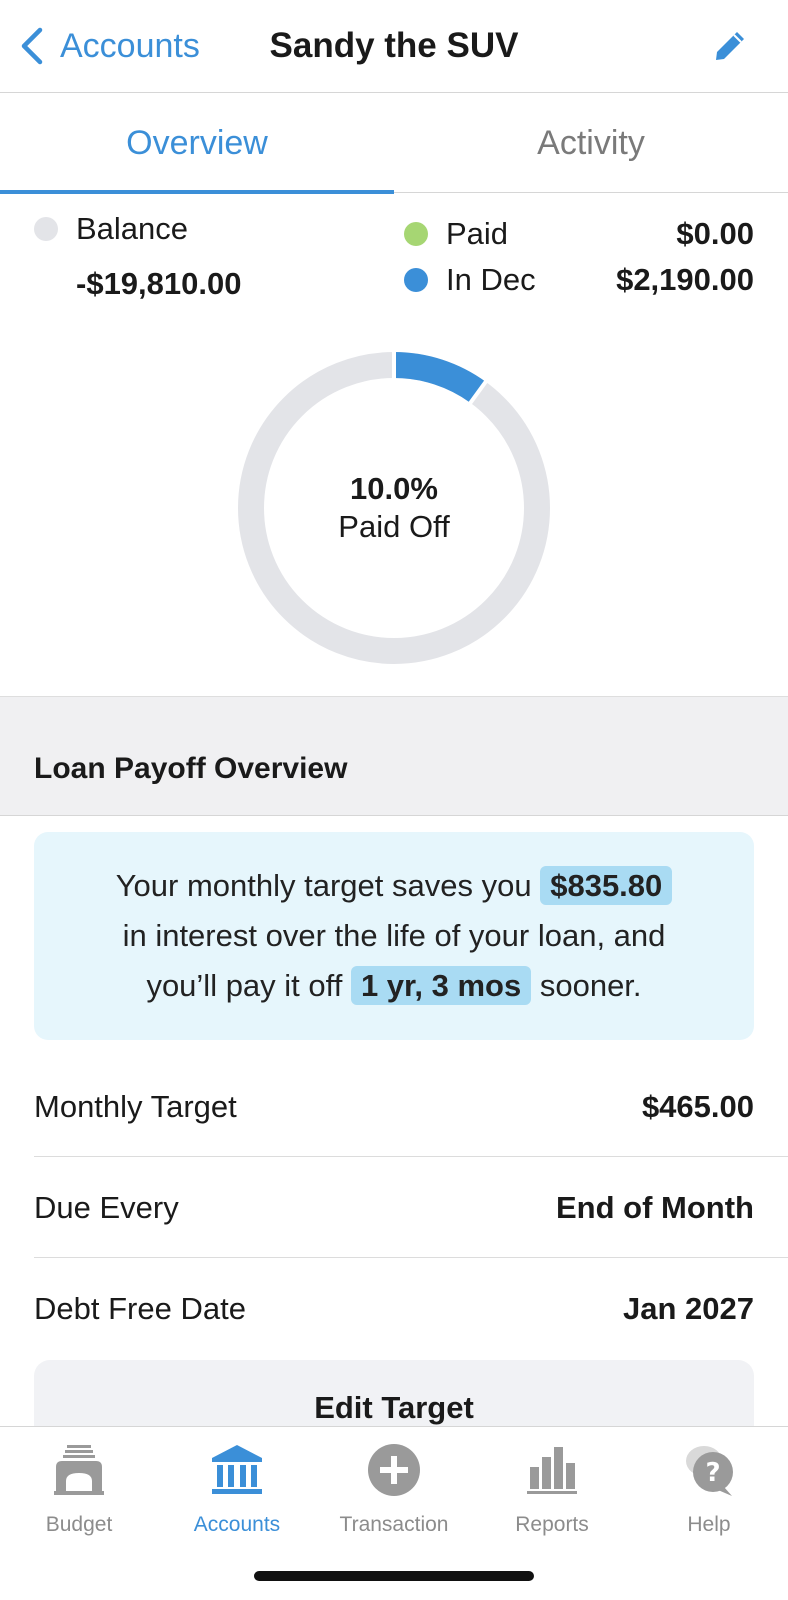 This screenshot has width=788, height=1600. I want to click on budget-icon, so click(79, 1470).